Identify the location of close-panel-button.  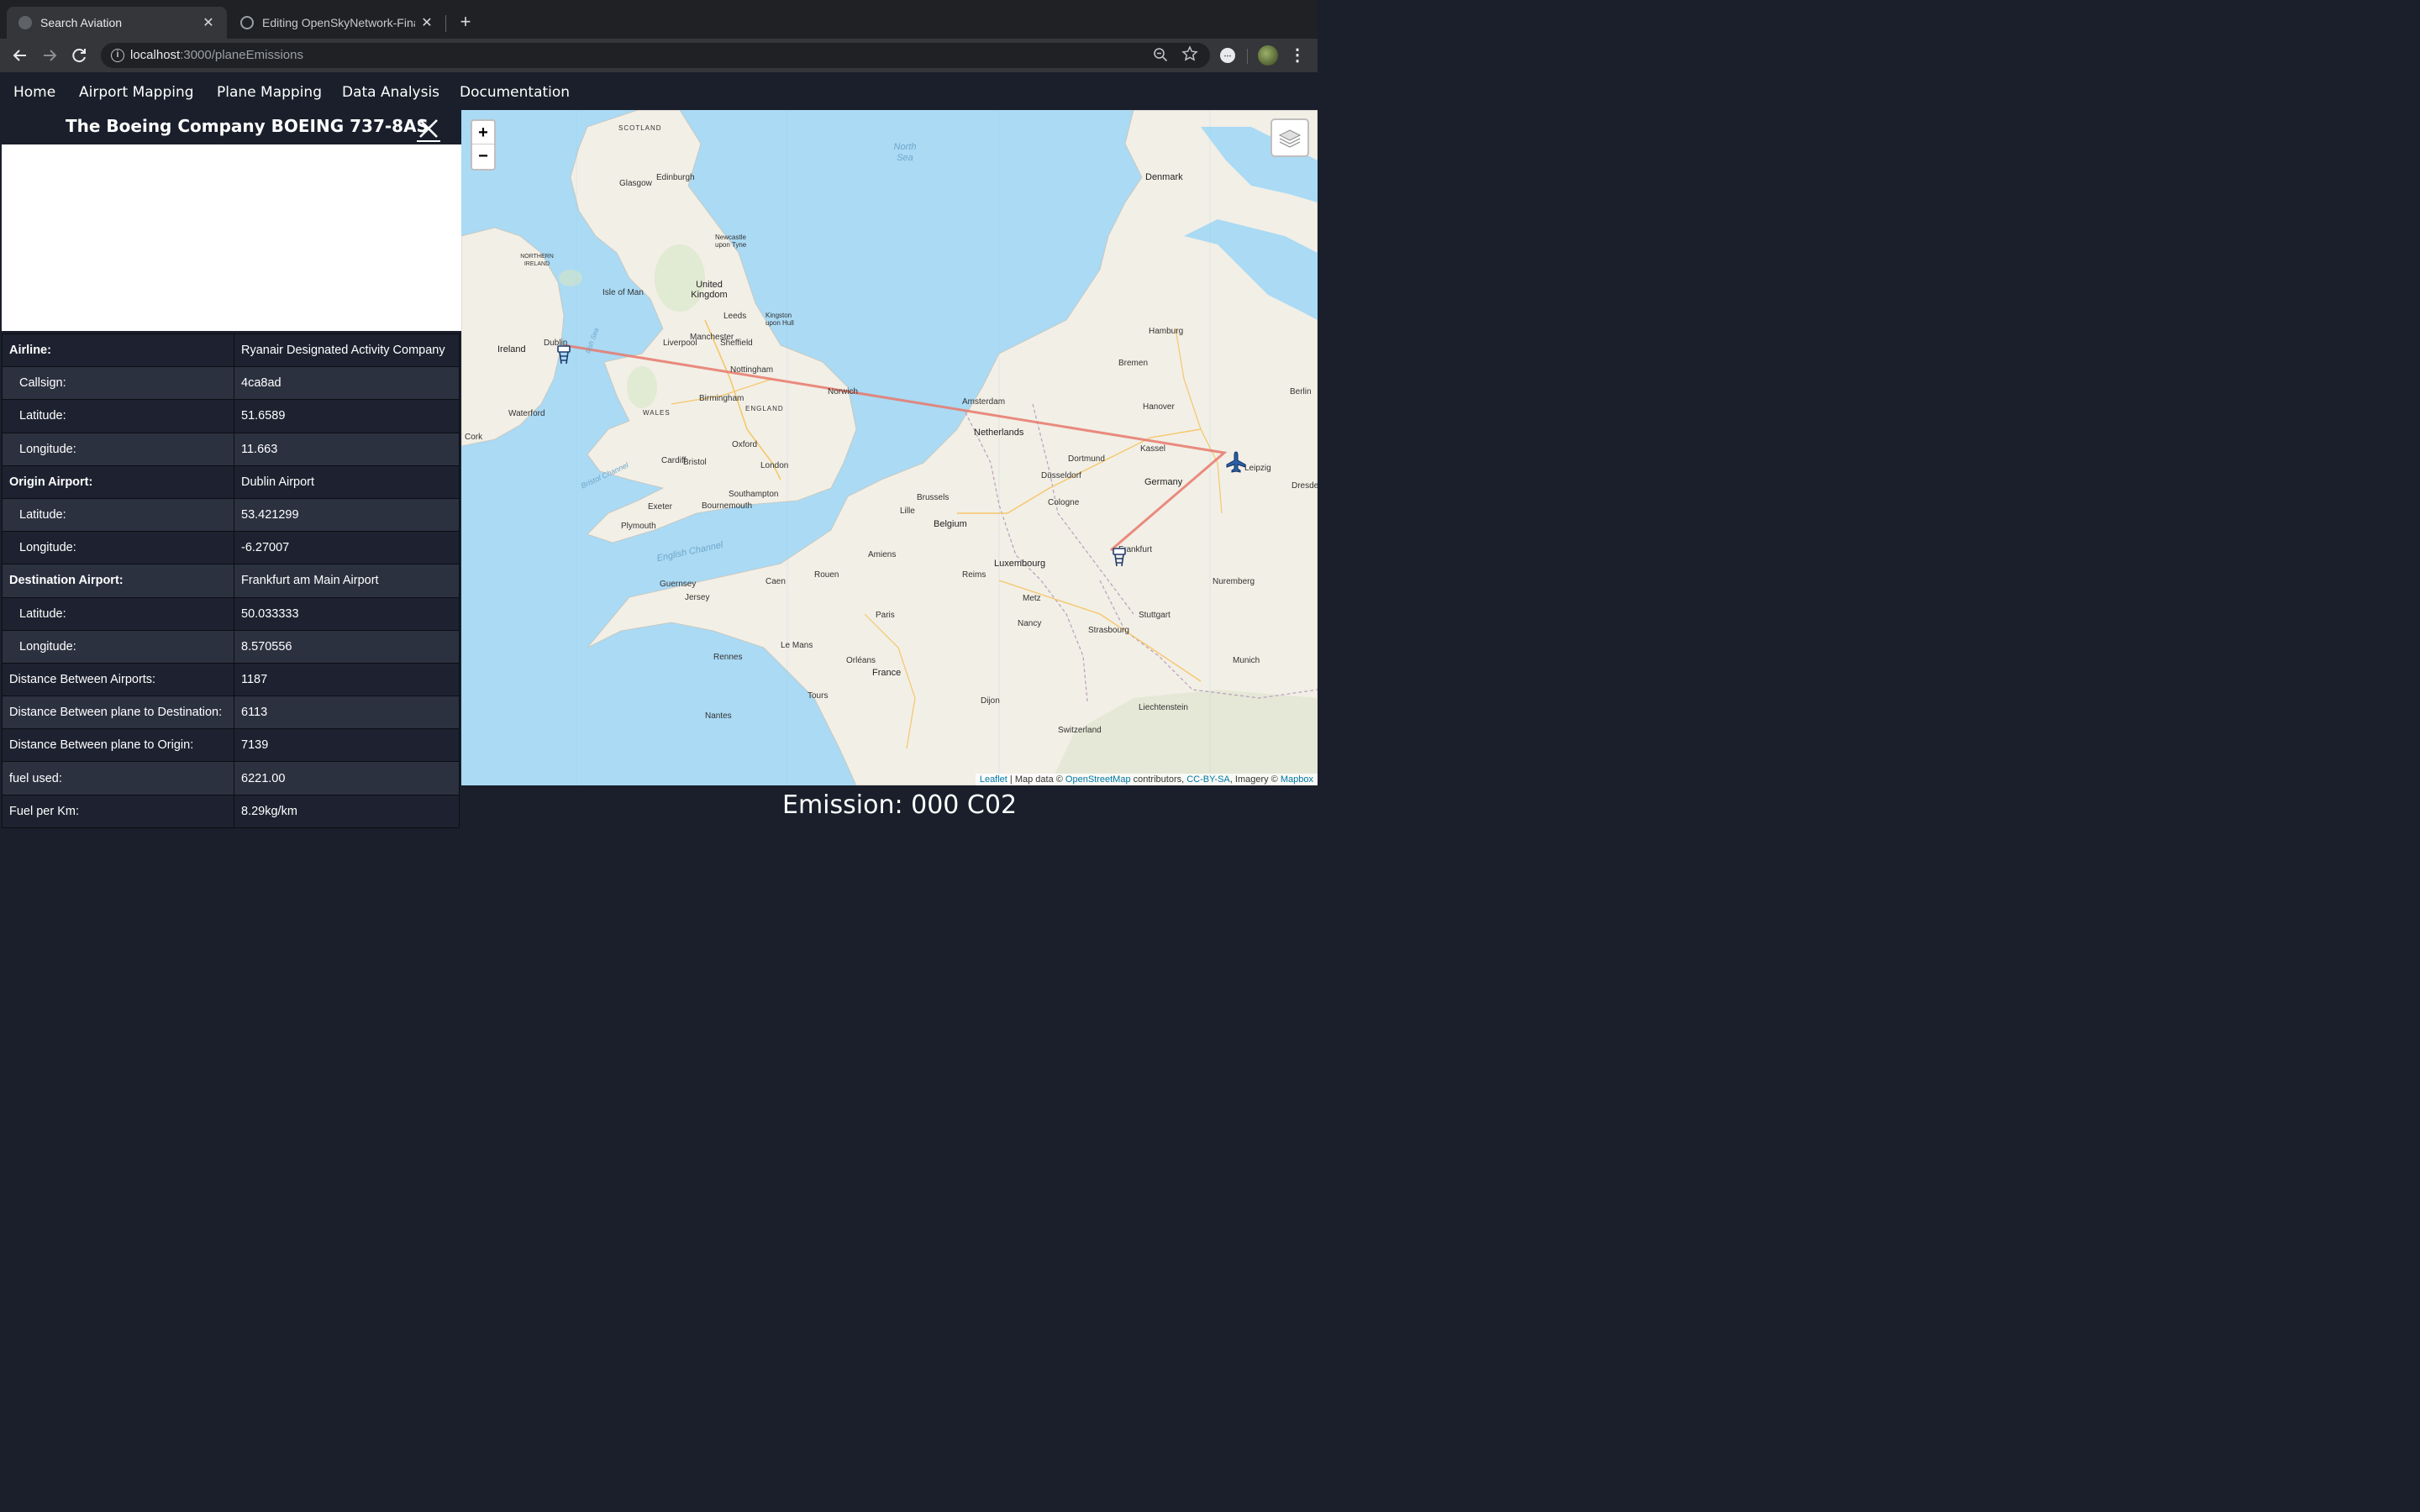
(428, 129).